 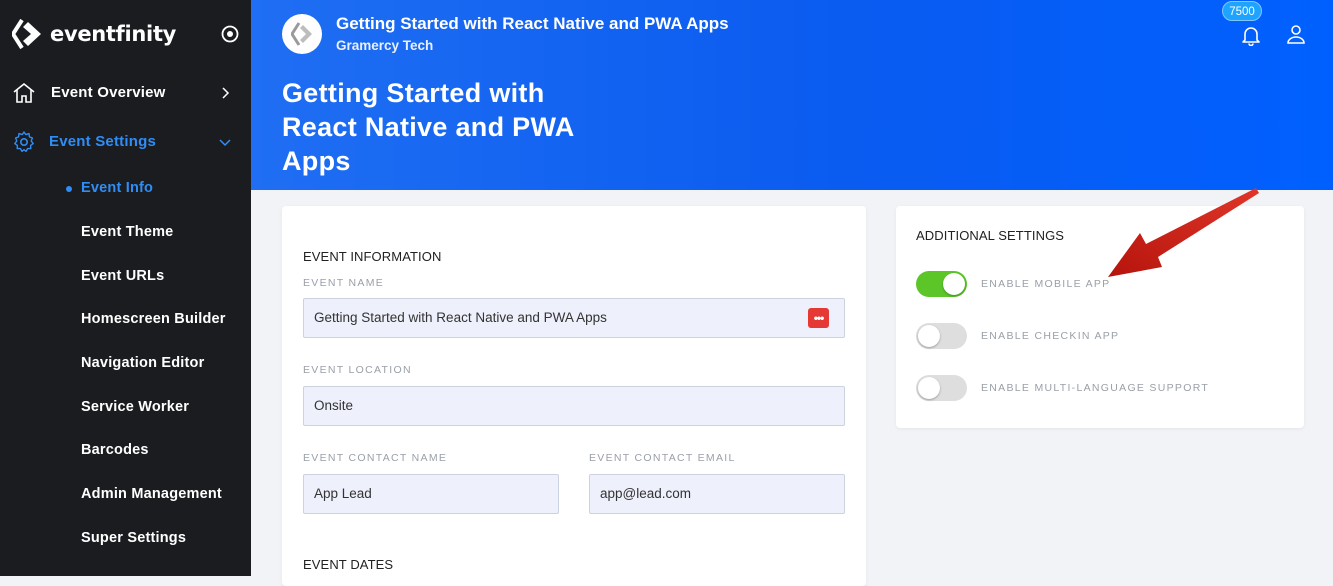 I want to click on chevron-right-icon, so click(x=226, y=93).